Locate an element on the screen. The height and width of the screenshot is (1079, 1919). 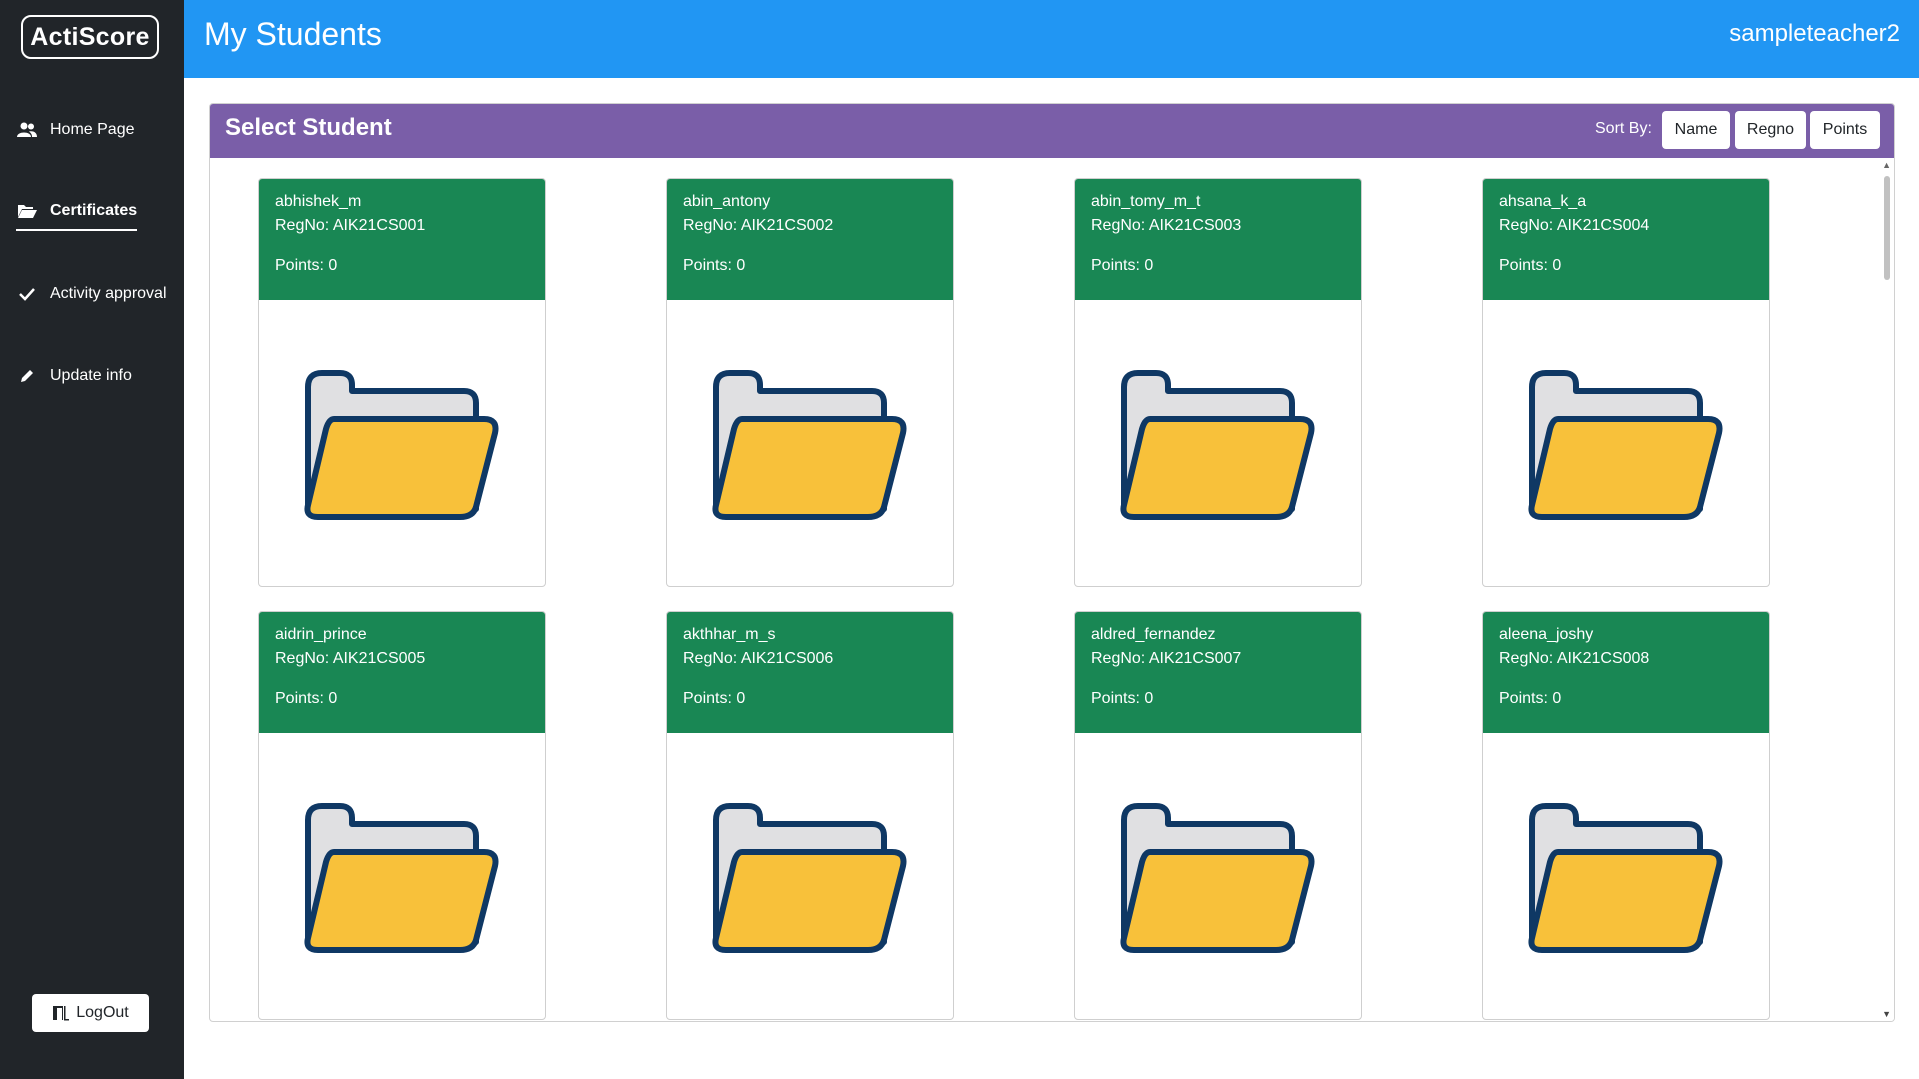
student-regno: RegNo: AIK21CS005 is located at coordinates (350, 658).